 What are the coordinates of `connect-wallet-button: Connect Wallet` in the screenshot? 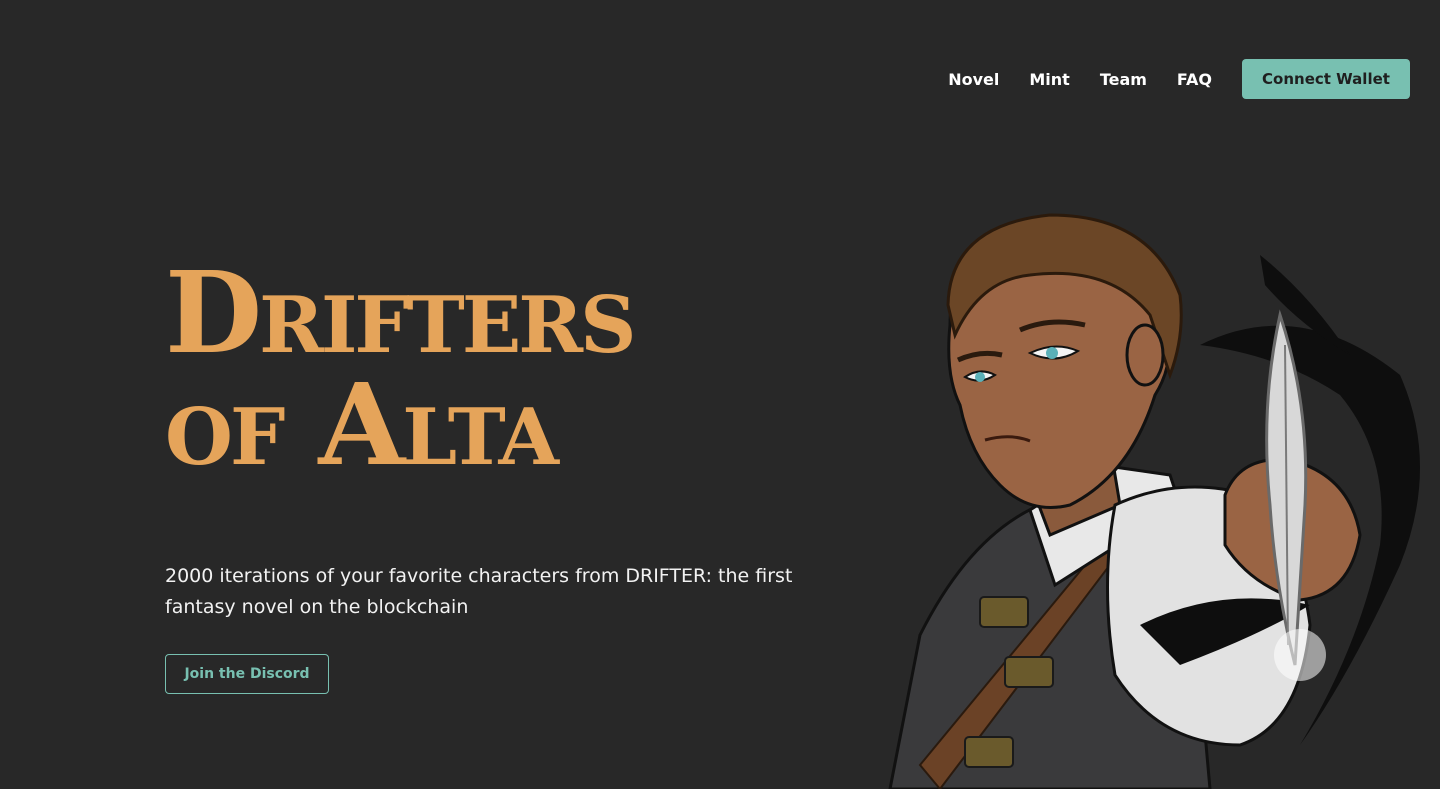 It's located at (1326, 79).